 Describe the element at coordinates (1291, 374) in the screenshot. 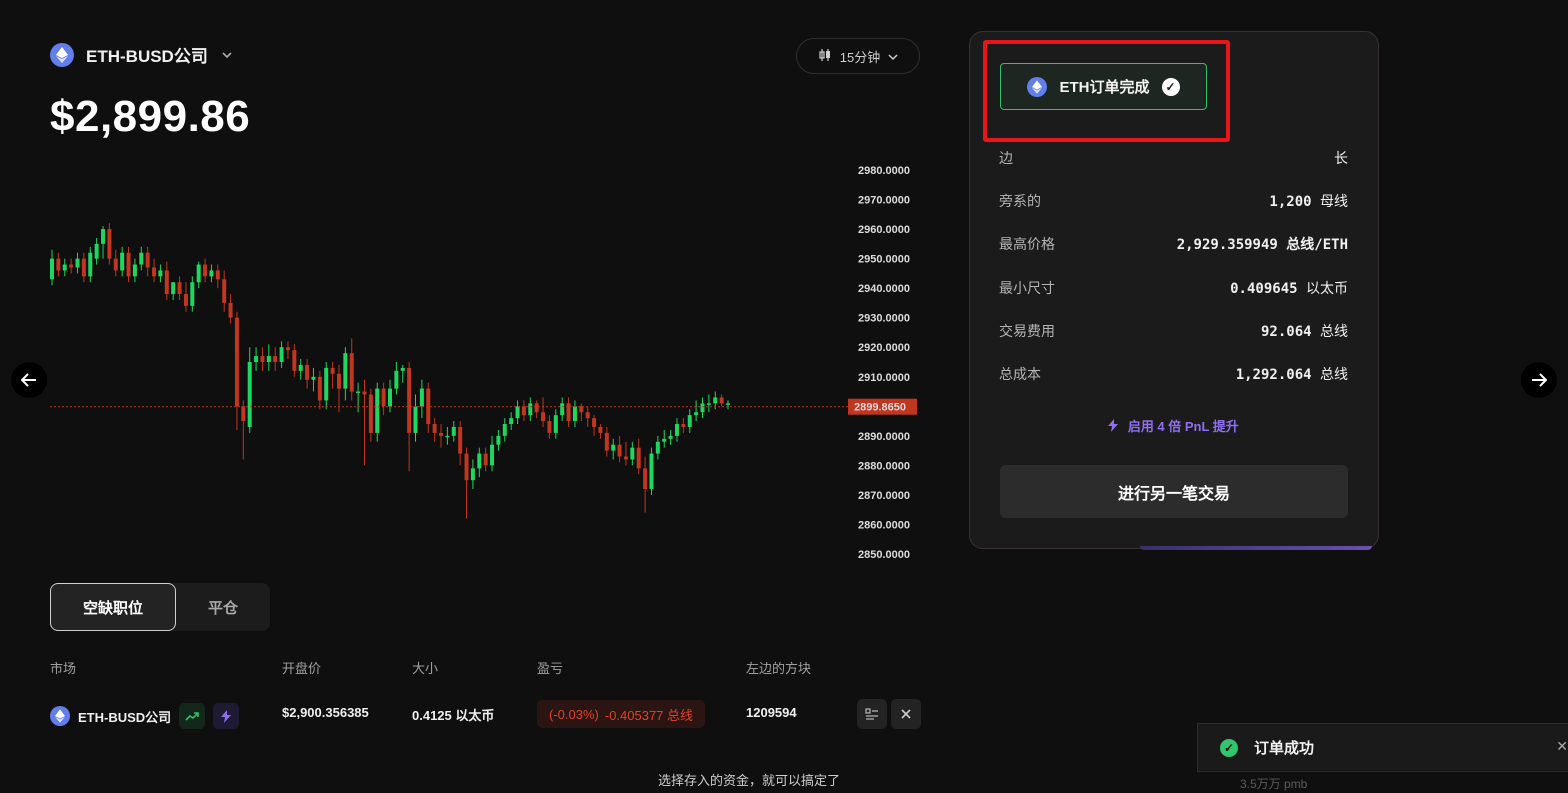

I see `value-total-cost: 1,292.064 总线` at that location.